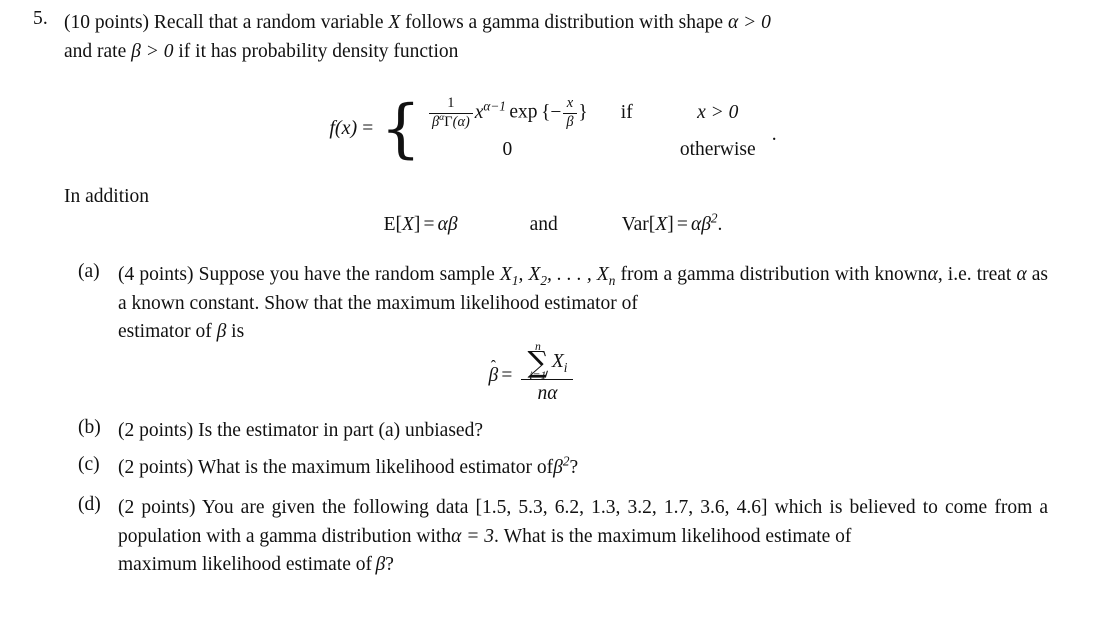  I want to click on mle-sum-term: Xi, so click(559, 363).